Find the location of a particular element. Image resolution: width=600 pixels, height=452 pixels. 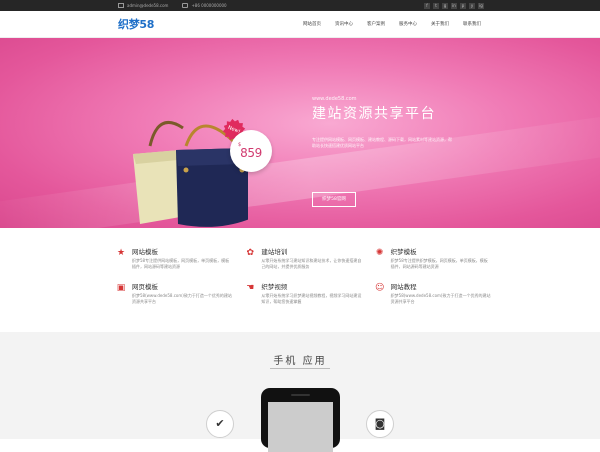

feature-desc: 织梦58专注提供网站模板，网页模板，单页模板，模板插件，网站源码等建站资源 is located at coordinates (181, 263).